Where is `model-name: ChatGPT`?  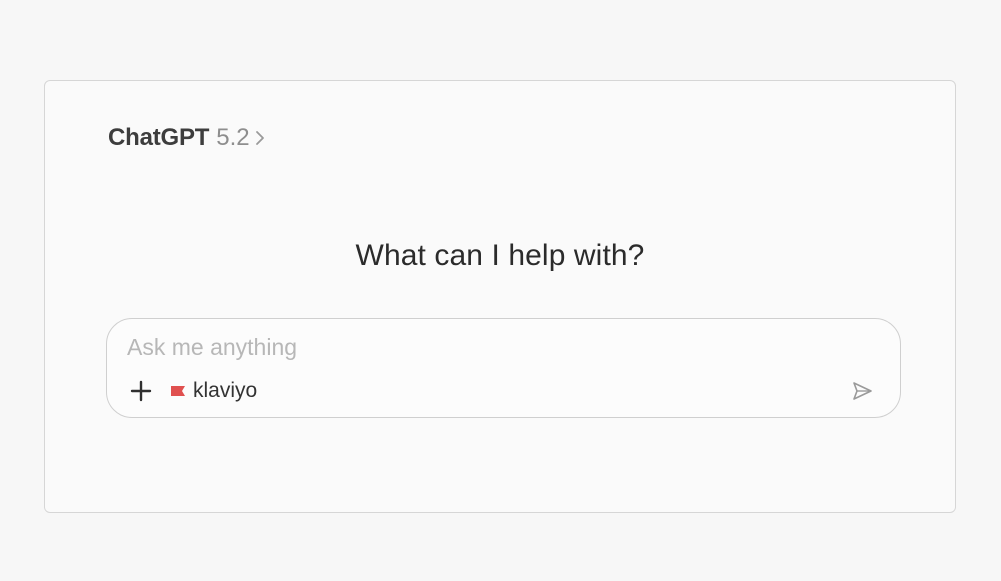
model-name: ChatGPT is located at coordinates (159, 137).